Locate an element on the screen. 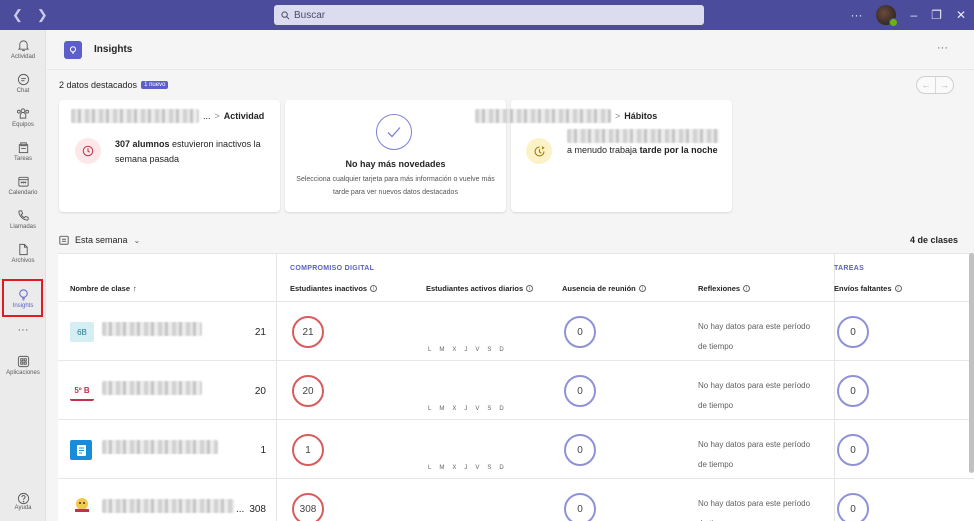 The width and height of the screenshot is (974, 521). group-assignments: TAREAS is located at coordinates (849, 268).